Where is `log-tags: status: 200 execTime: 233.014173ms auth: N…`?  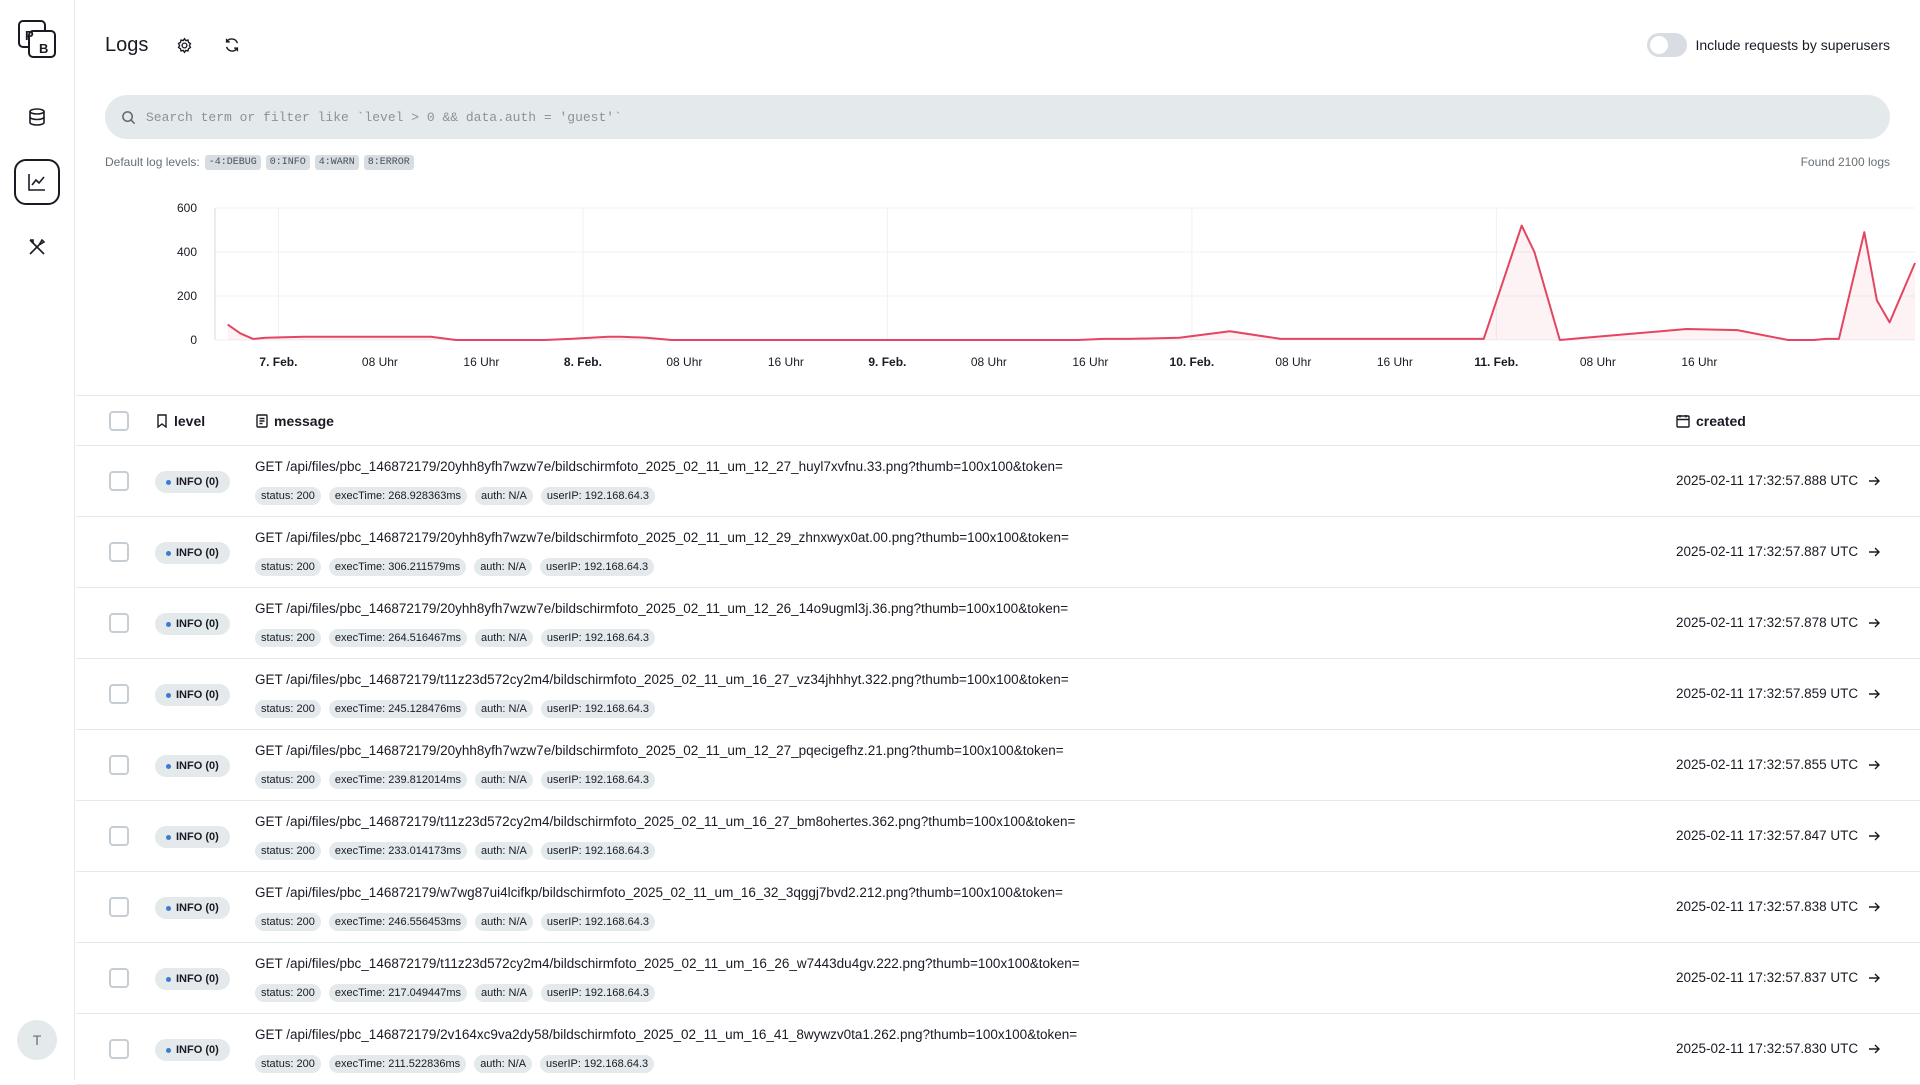 log-tags: status: 200 execTime: 233.014173ms auth: N… is located at coordinates (459, 851).